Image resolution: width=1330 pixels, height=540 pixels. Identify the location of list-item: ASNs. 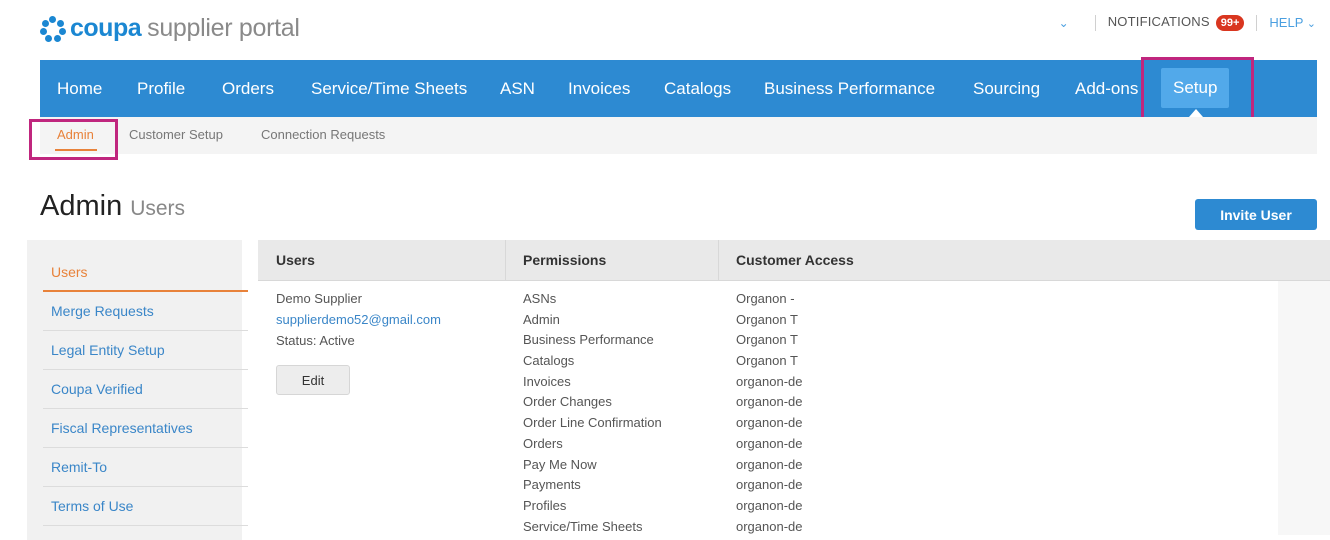
(540, 298).